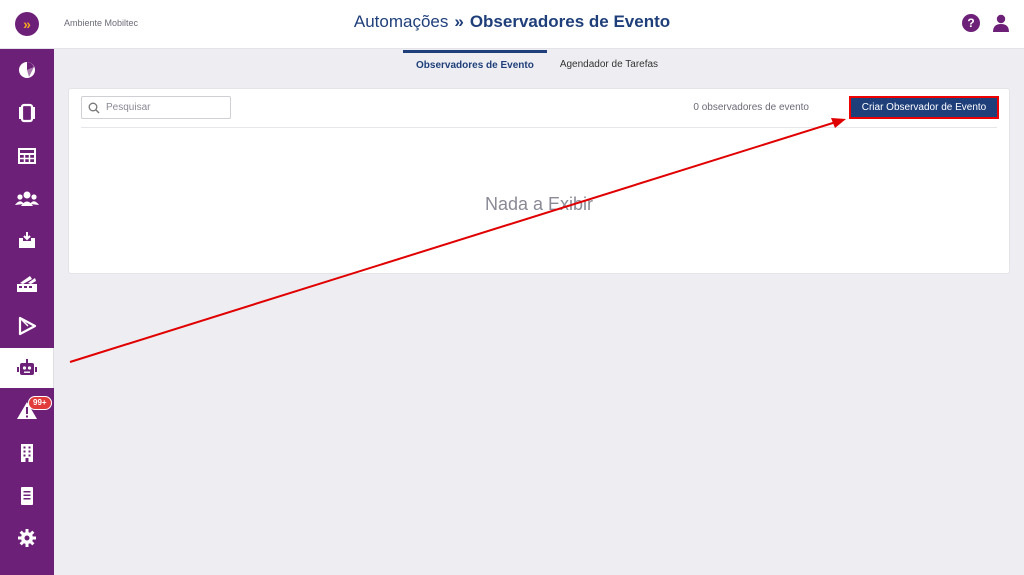  What do you see at coordinates (161, 107) in the screenshot?
I see `search-input` at bounding box center [161, 107].